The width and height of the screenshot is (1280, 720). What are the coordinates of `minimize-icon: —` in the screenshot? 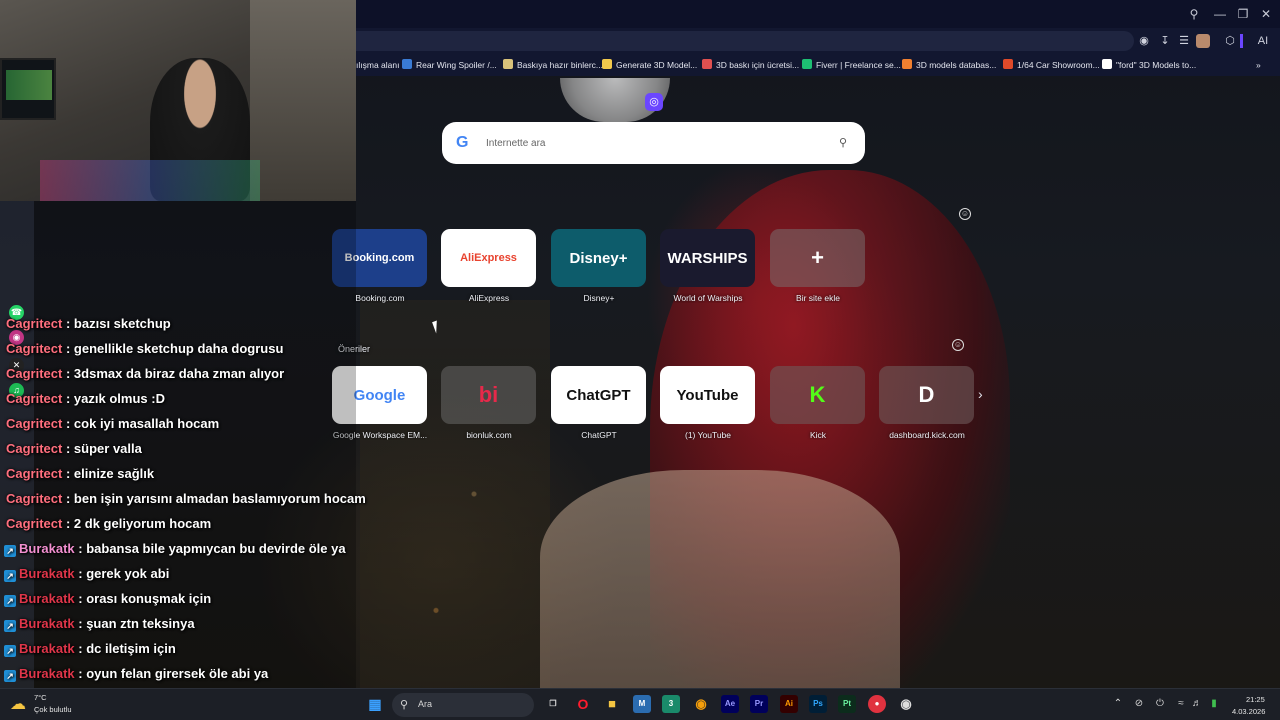 It's located at (1220, 14).